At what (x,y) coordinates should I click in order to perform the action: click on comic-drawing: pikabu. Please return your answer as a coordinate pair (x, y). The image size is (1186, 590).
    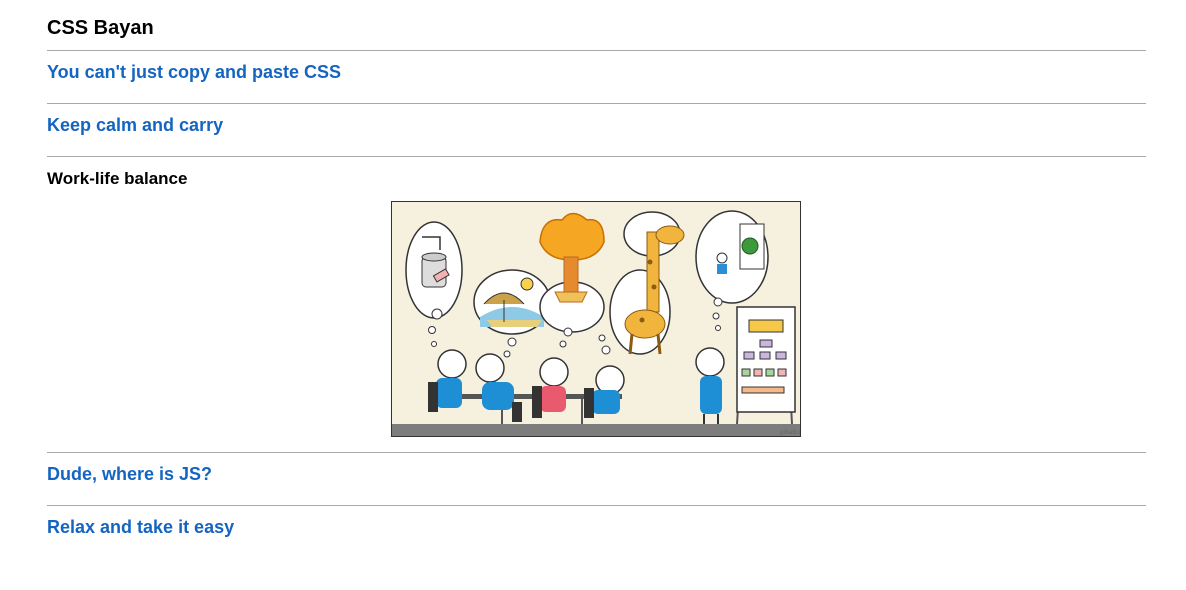
    Looking at the image, I should click on (596, 323).